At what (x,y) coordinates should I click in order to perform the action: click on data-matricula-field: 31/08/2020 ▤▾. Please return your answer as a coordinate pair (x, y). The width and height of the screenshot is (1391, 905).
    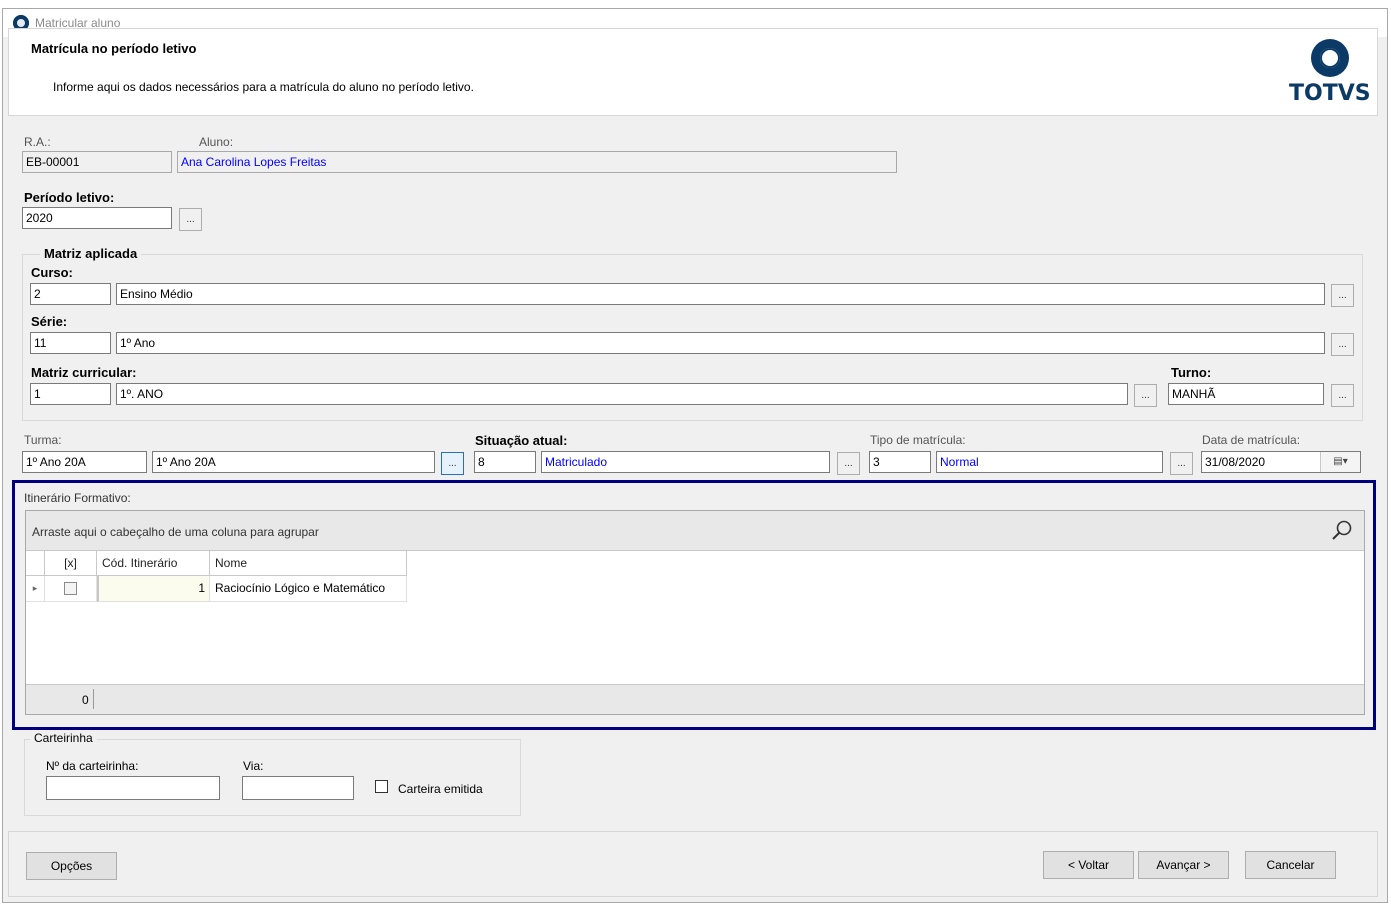
    Looking at the image, I should click on (1281, 462).